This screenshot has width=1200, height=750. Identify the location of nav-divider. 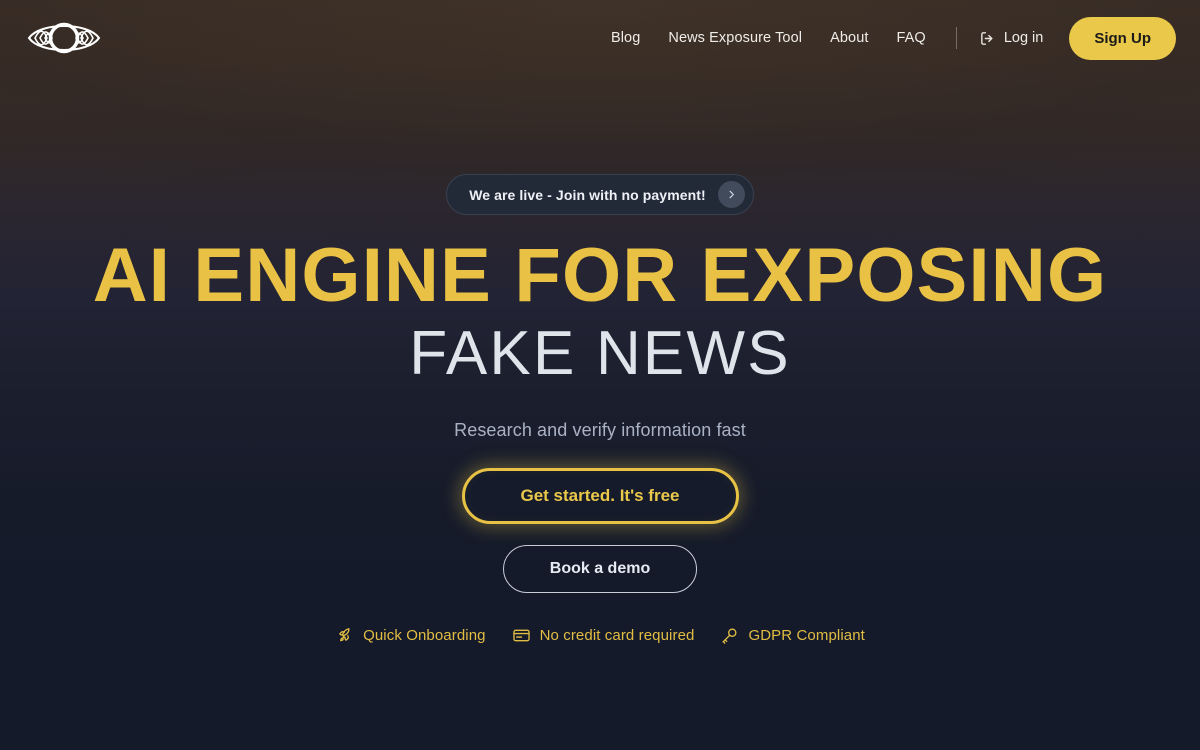
(956, 38).